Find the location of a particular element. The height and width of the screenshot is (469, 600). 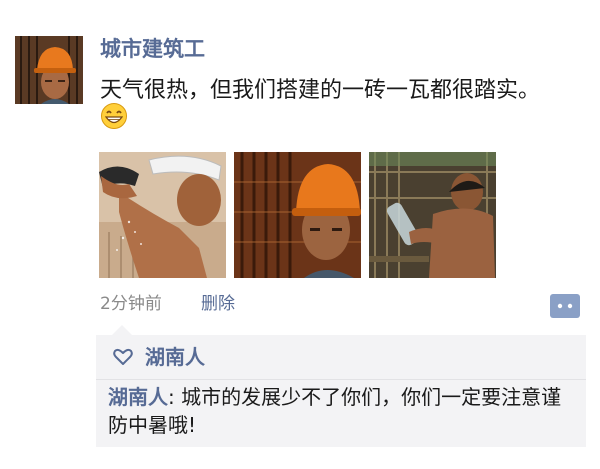

worker-drinking-water-photo is located at coordinates (432, 215).